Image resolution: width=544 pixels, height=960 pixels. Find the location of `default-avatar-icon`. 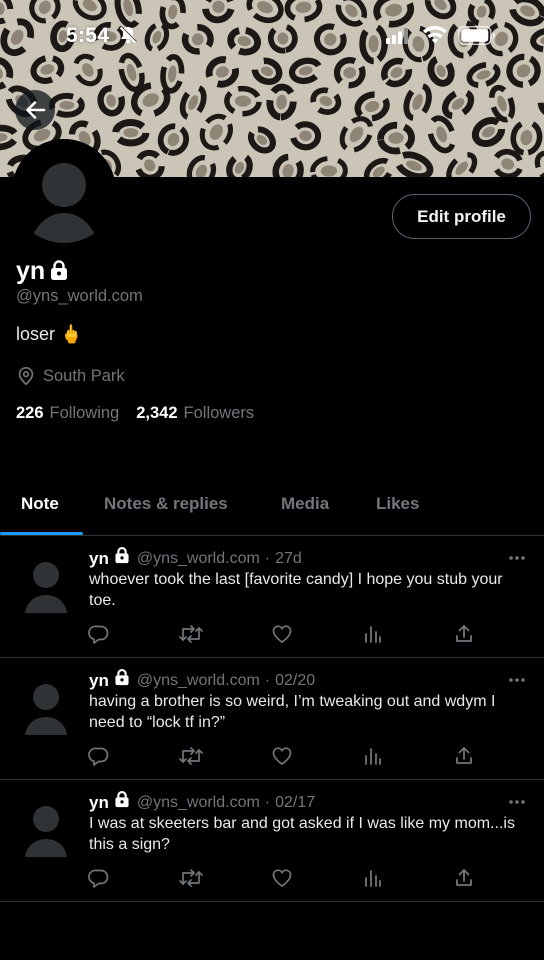

default-avatar-icon is located at coordinates (64, 191).